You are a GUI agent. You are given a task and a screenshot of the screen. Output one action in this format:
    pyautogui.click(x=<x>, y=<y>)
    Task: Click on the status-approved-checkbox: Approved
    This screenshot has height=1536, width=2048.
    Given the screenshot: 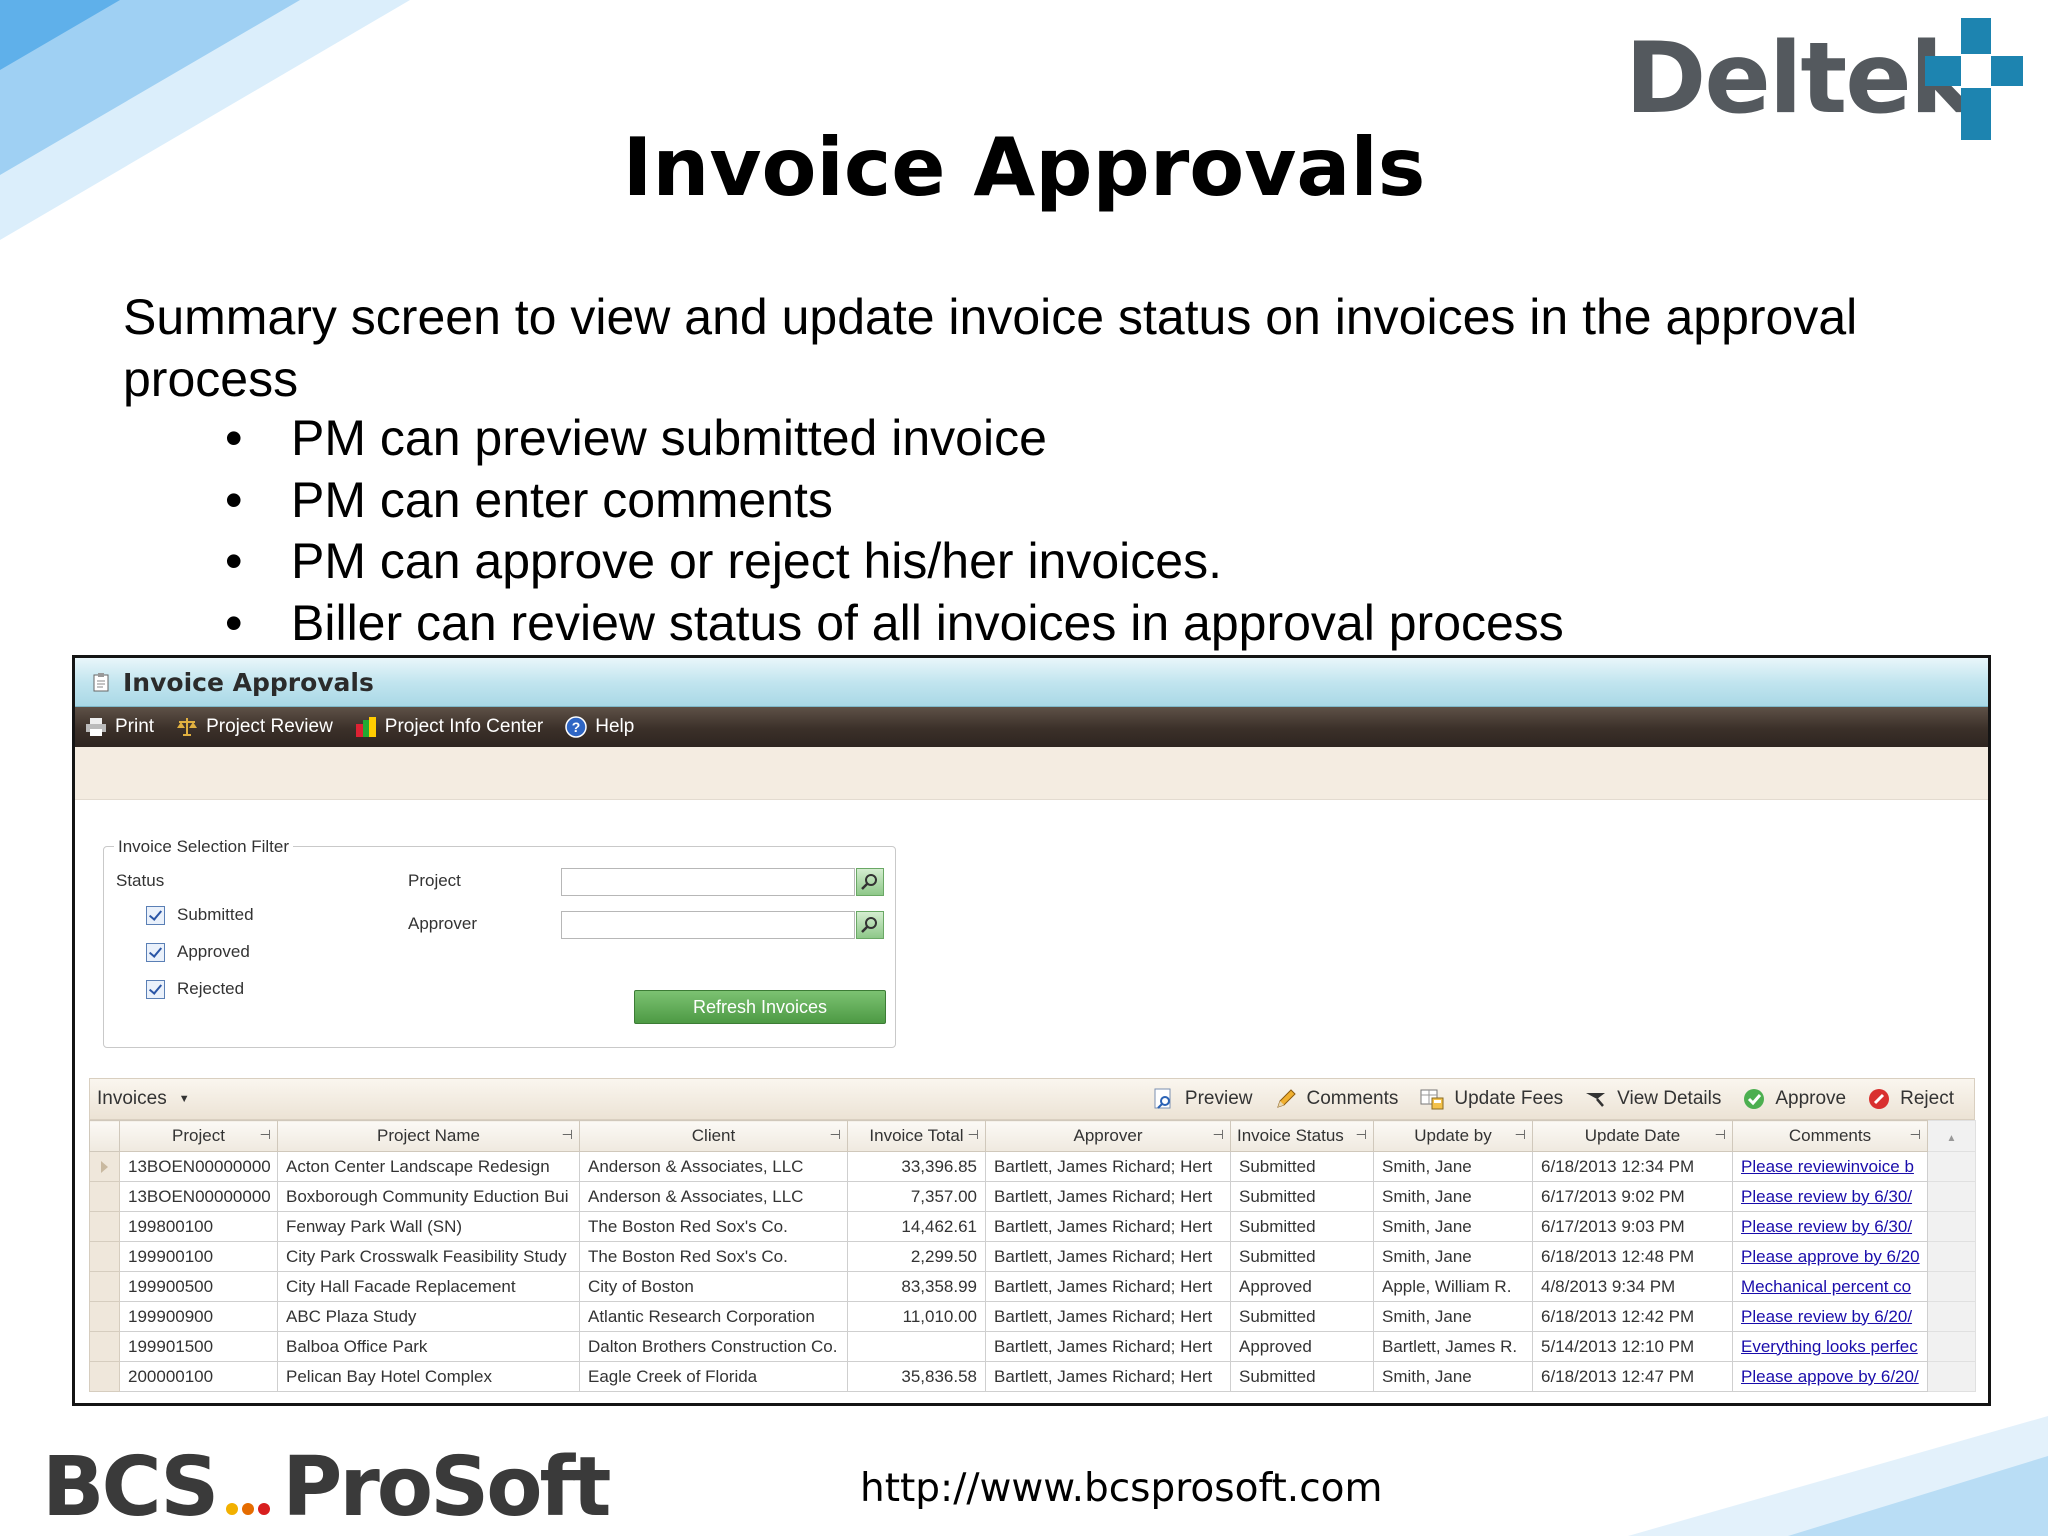 What is the action you would take?
    pyautogui.click(x=198, y=952)
    